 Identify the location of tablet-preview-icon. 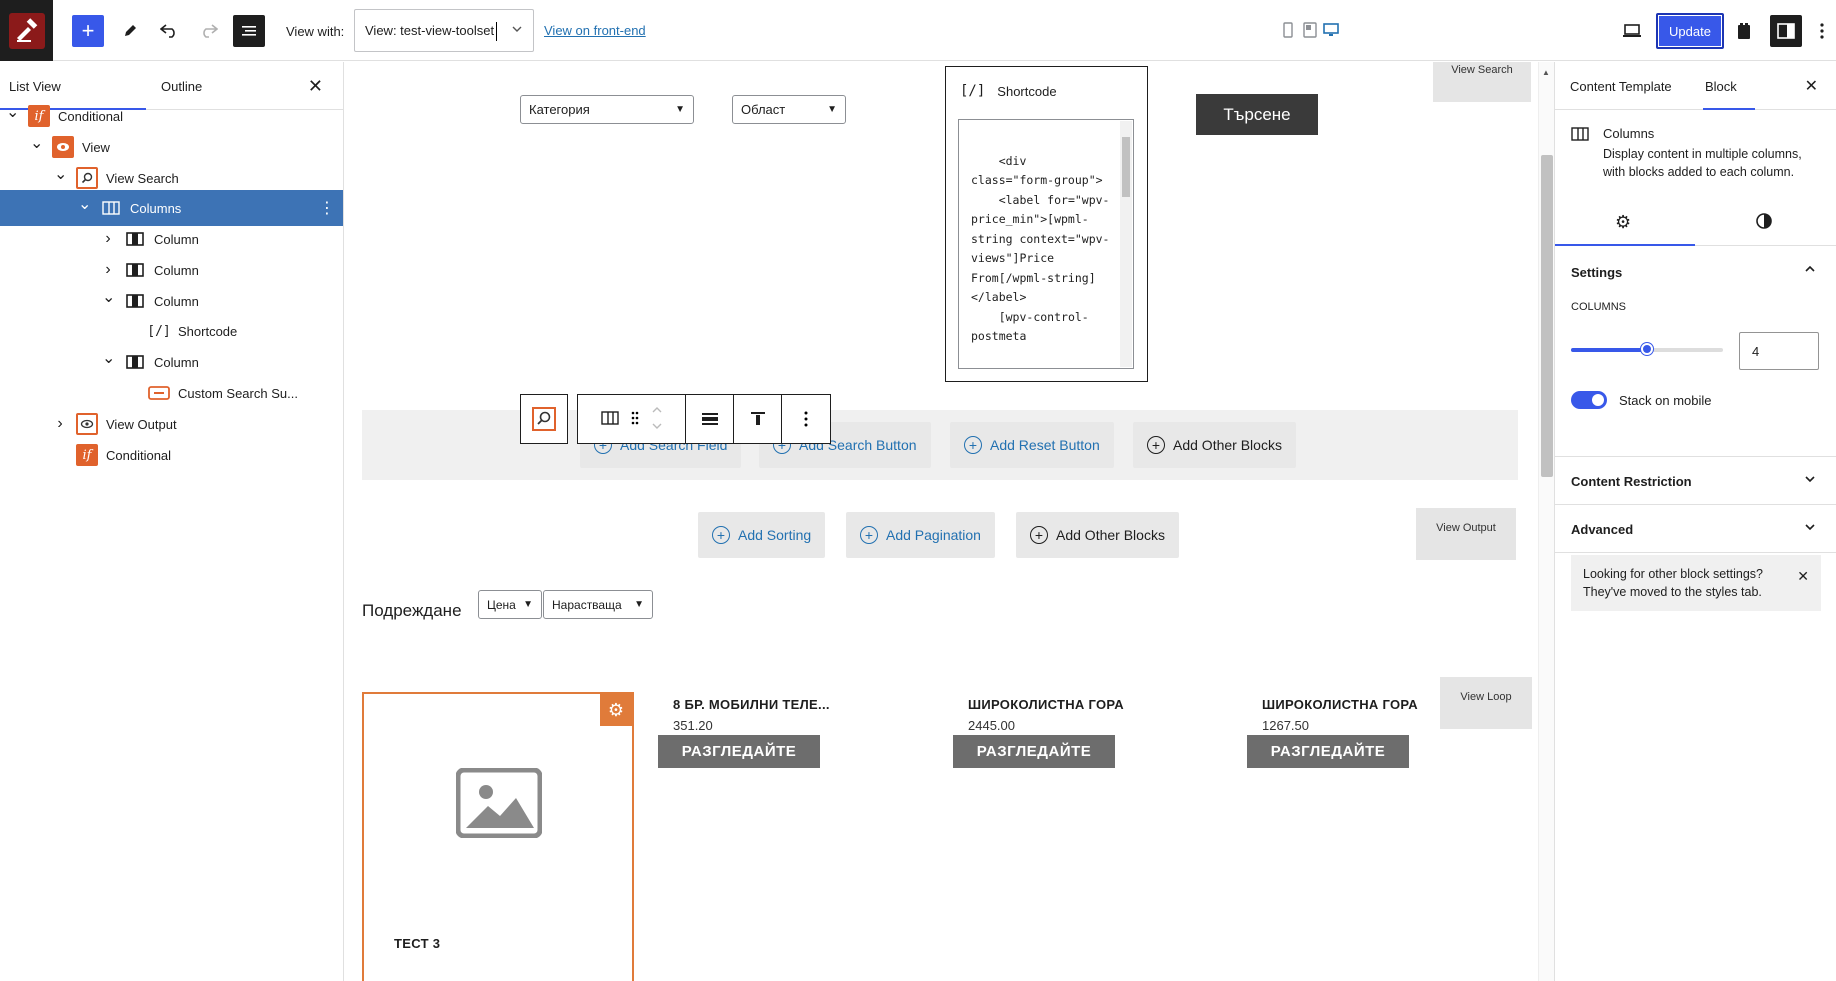
(1310, 30).